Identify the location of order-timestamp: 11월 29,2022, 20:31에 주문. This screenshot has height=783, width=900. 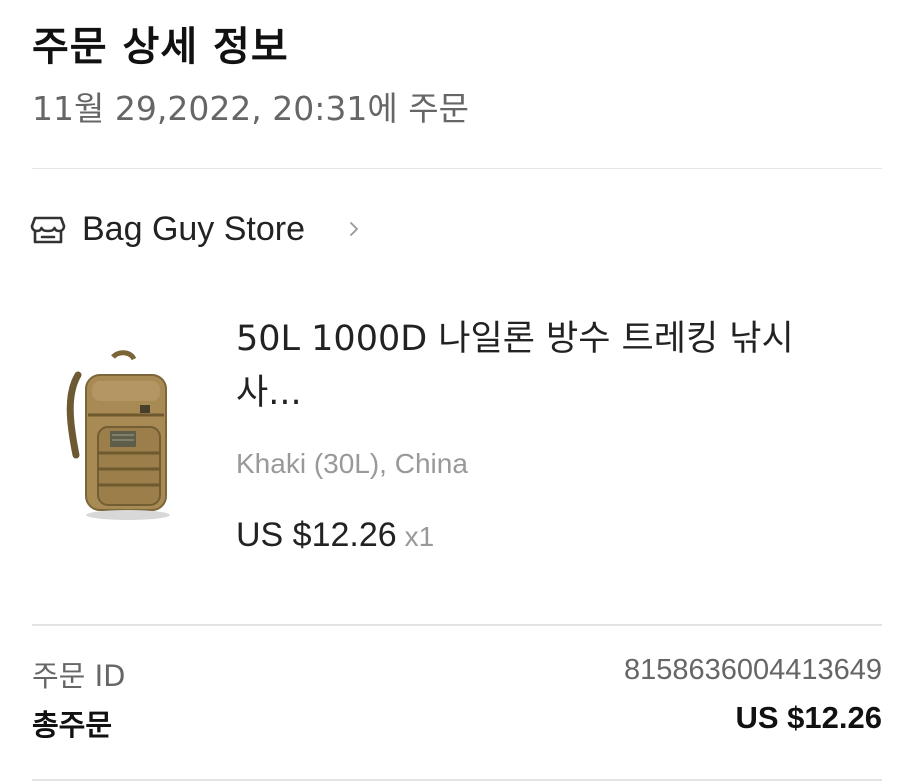
(250, 108).